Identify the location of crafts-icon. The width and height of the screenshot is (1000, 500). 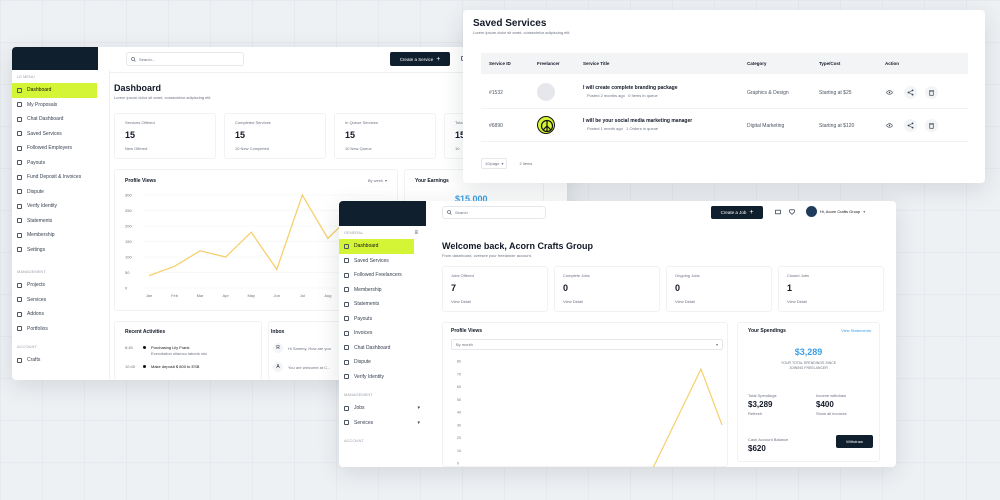
(19, 360).